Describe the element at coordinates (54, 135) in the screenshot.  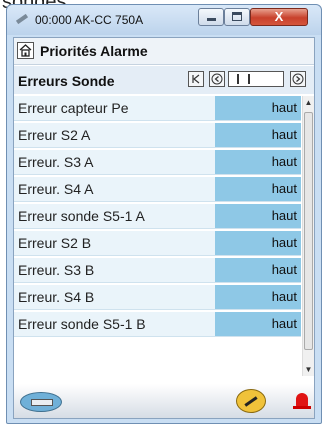
I see `row-label: Erreur S2 A` at that location.